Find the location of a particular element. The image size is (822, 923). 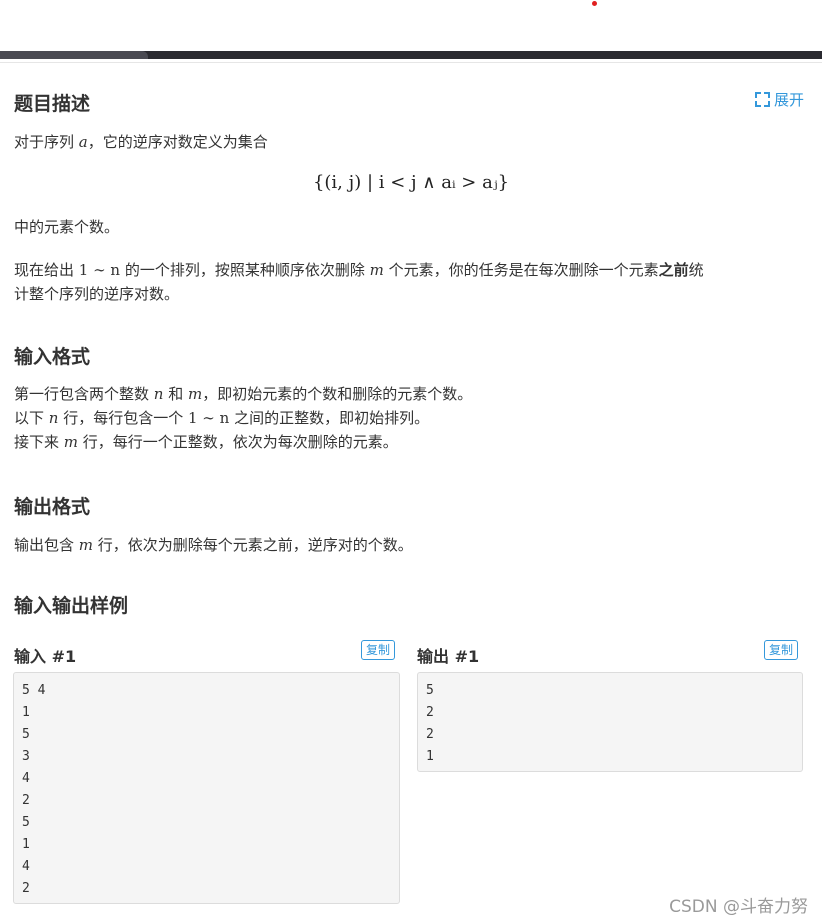

sample-output-box: 5 2 2 1 is located at coordinates (610, 722).